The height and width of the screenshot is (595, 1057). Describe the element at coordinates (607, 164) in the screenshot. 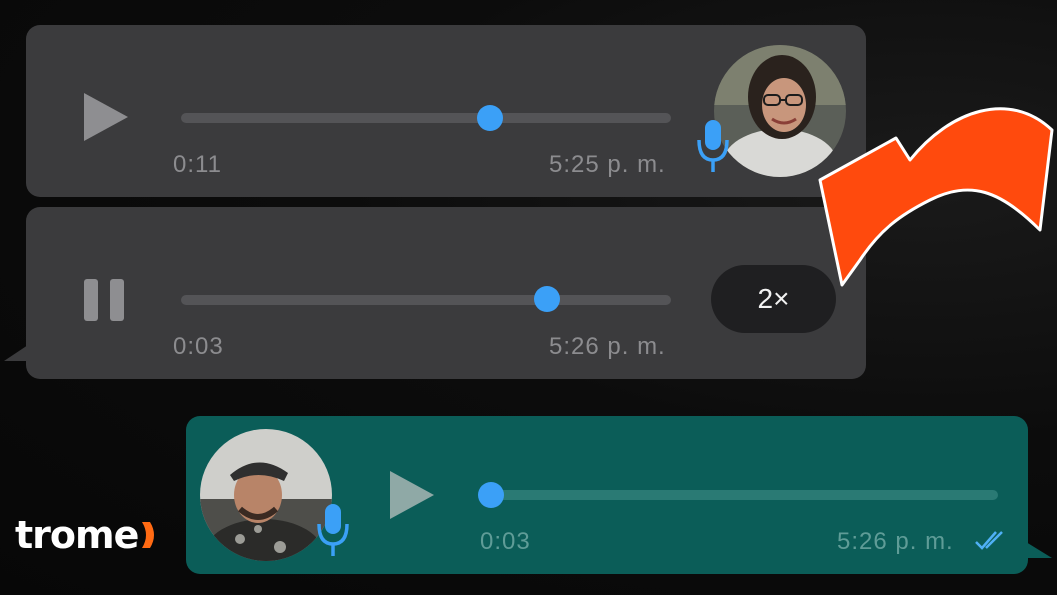

I see `message-timestamp: 5:25 p. m.` at that location.